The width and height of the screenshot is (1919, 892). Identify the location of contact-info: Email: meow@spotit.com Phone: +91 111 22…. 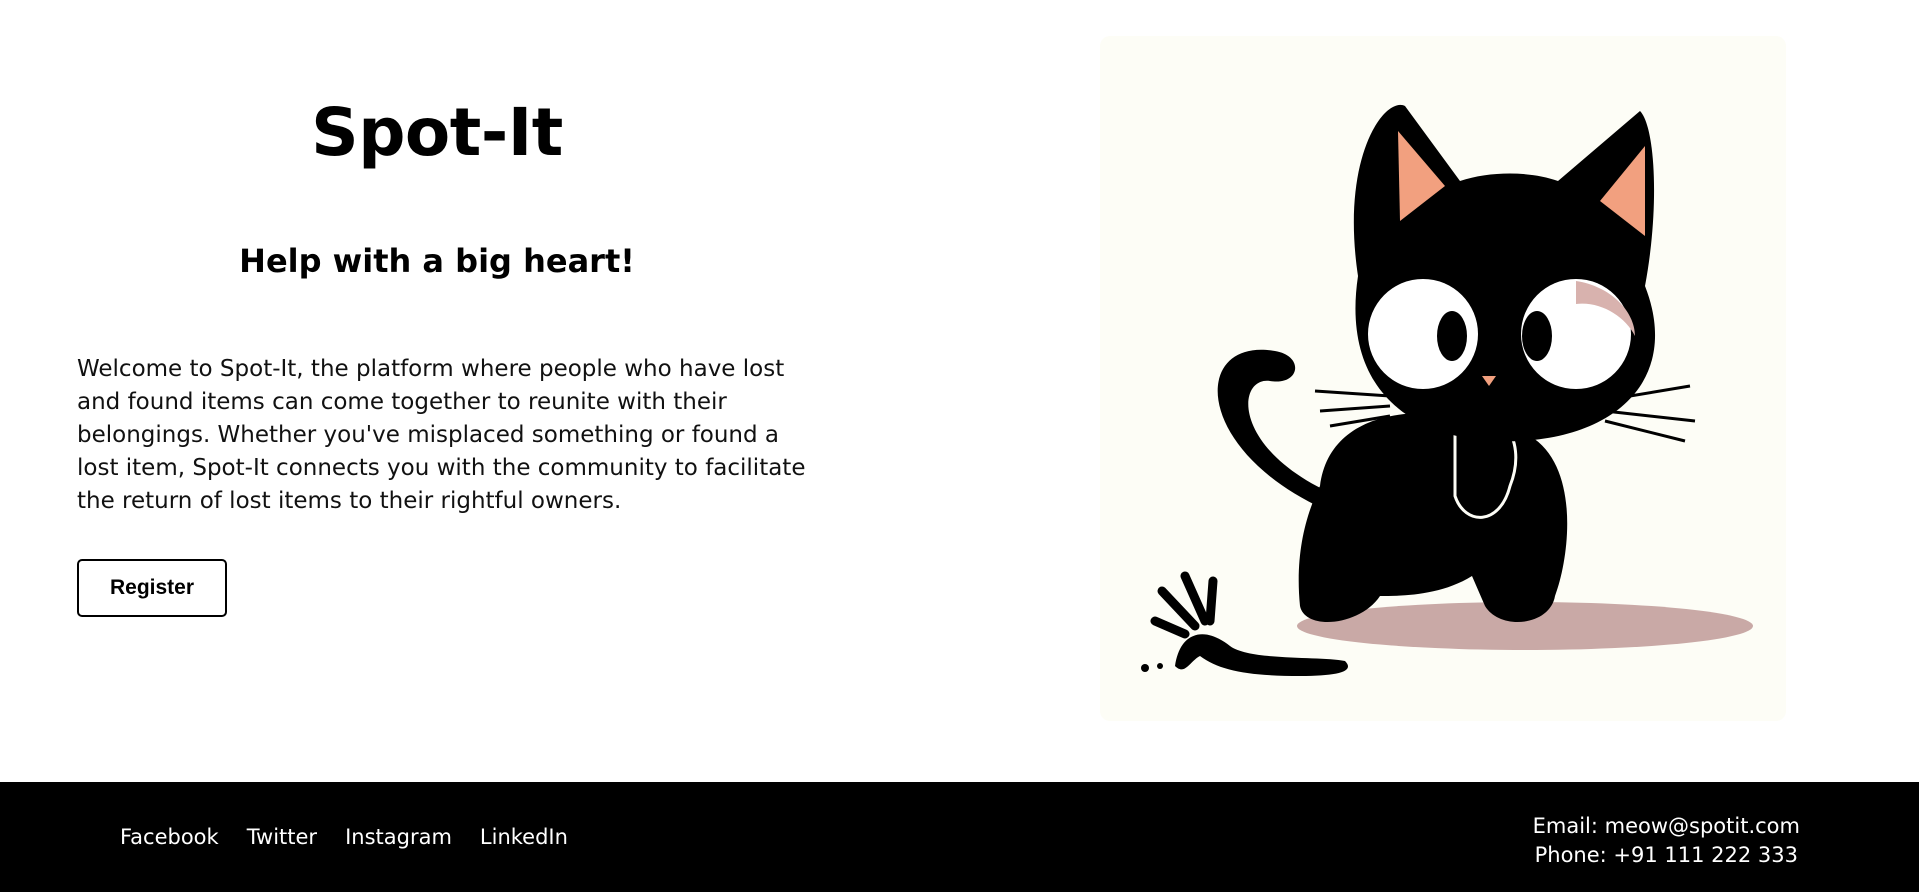
(1666, 841).